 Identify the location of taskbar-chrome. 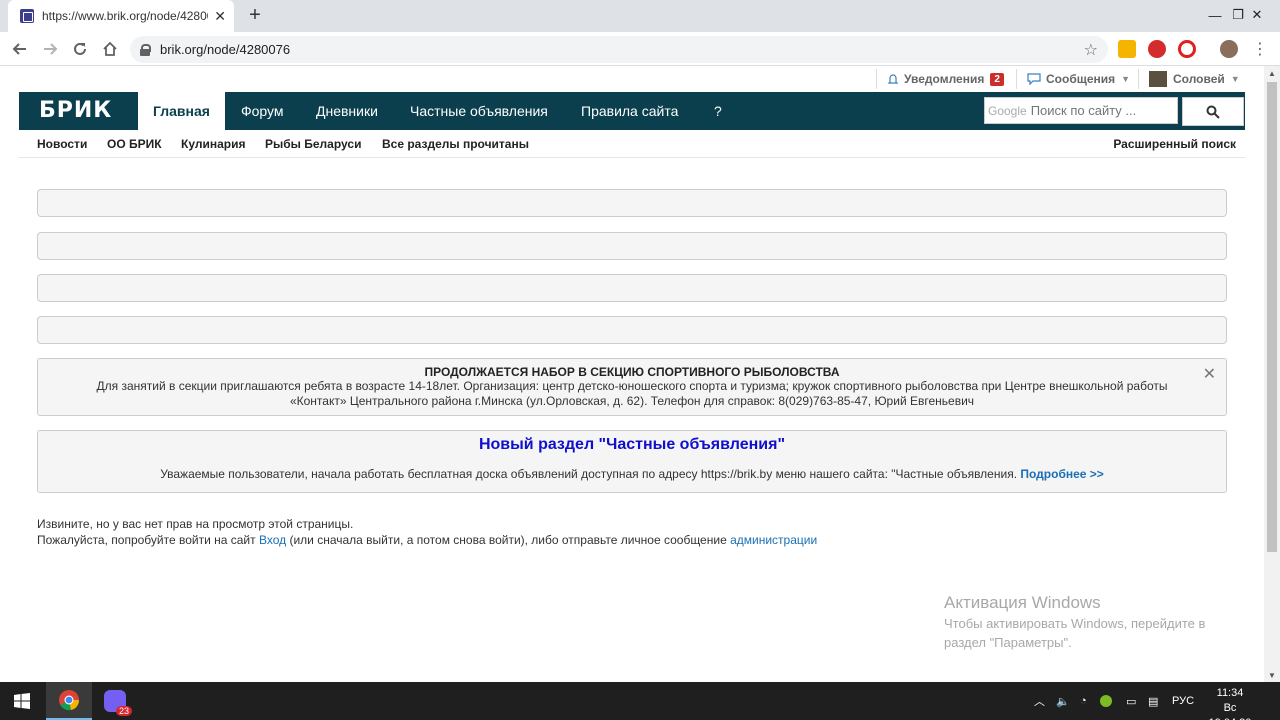
(69, 701).